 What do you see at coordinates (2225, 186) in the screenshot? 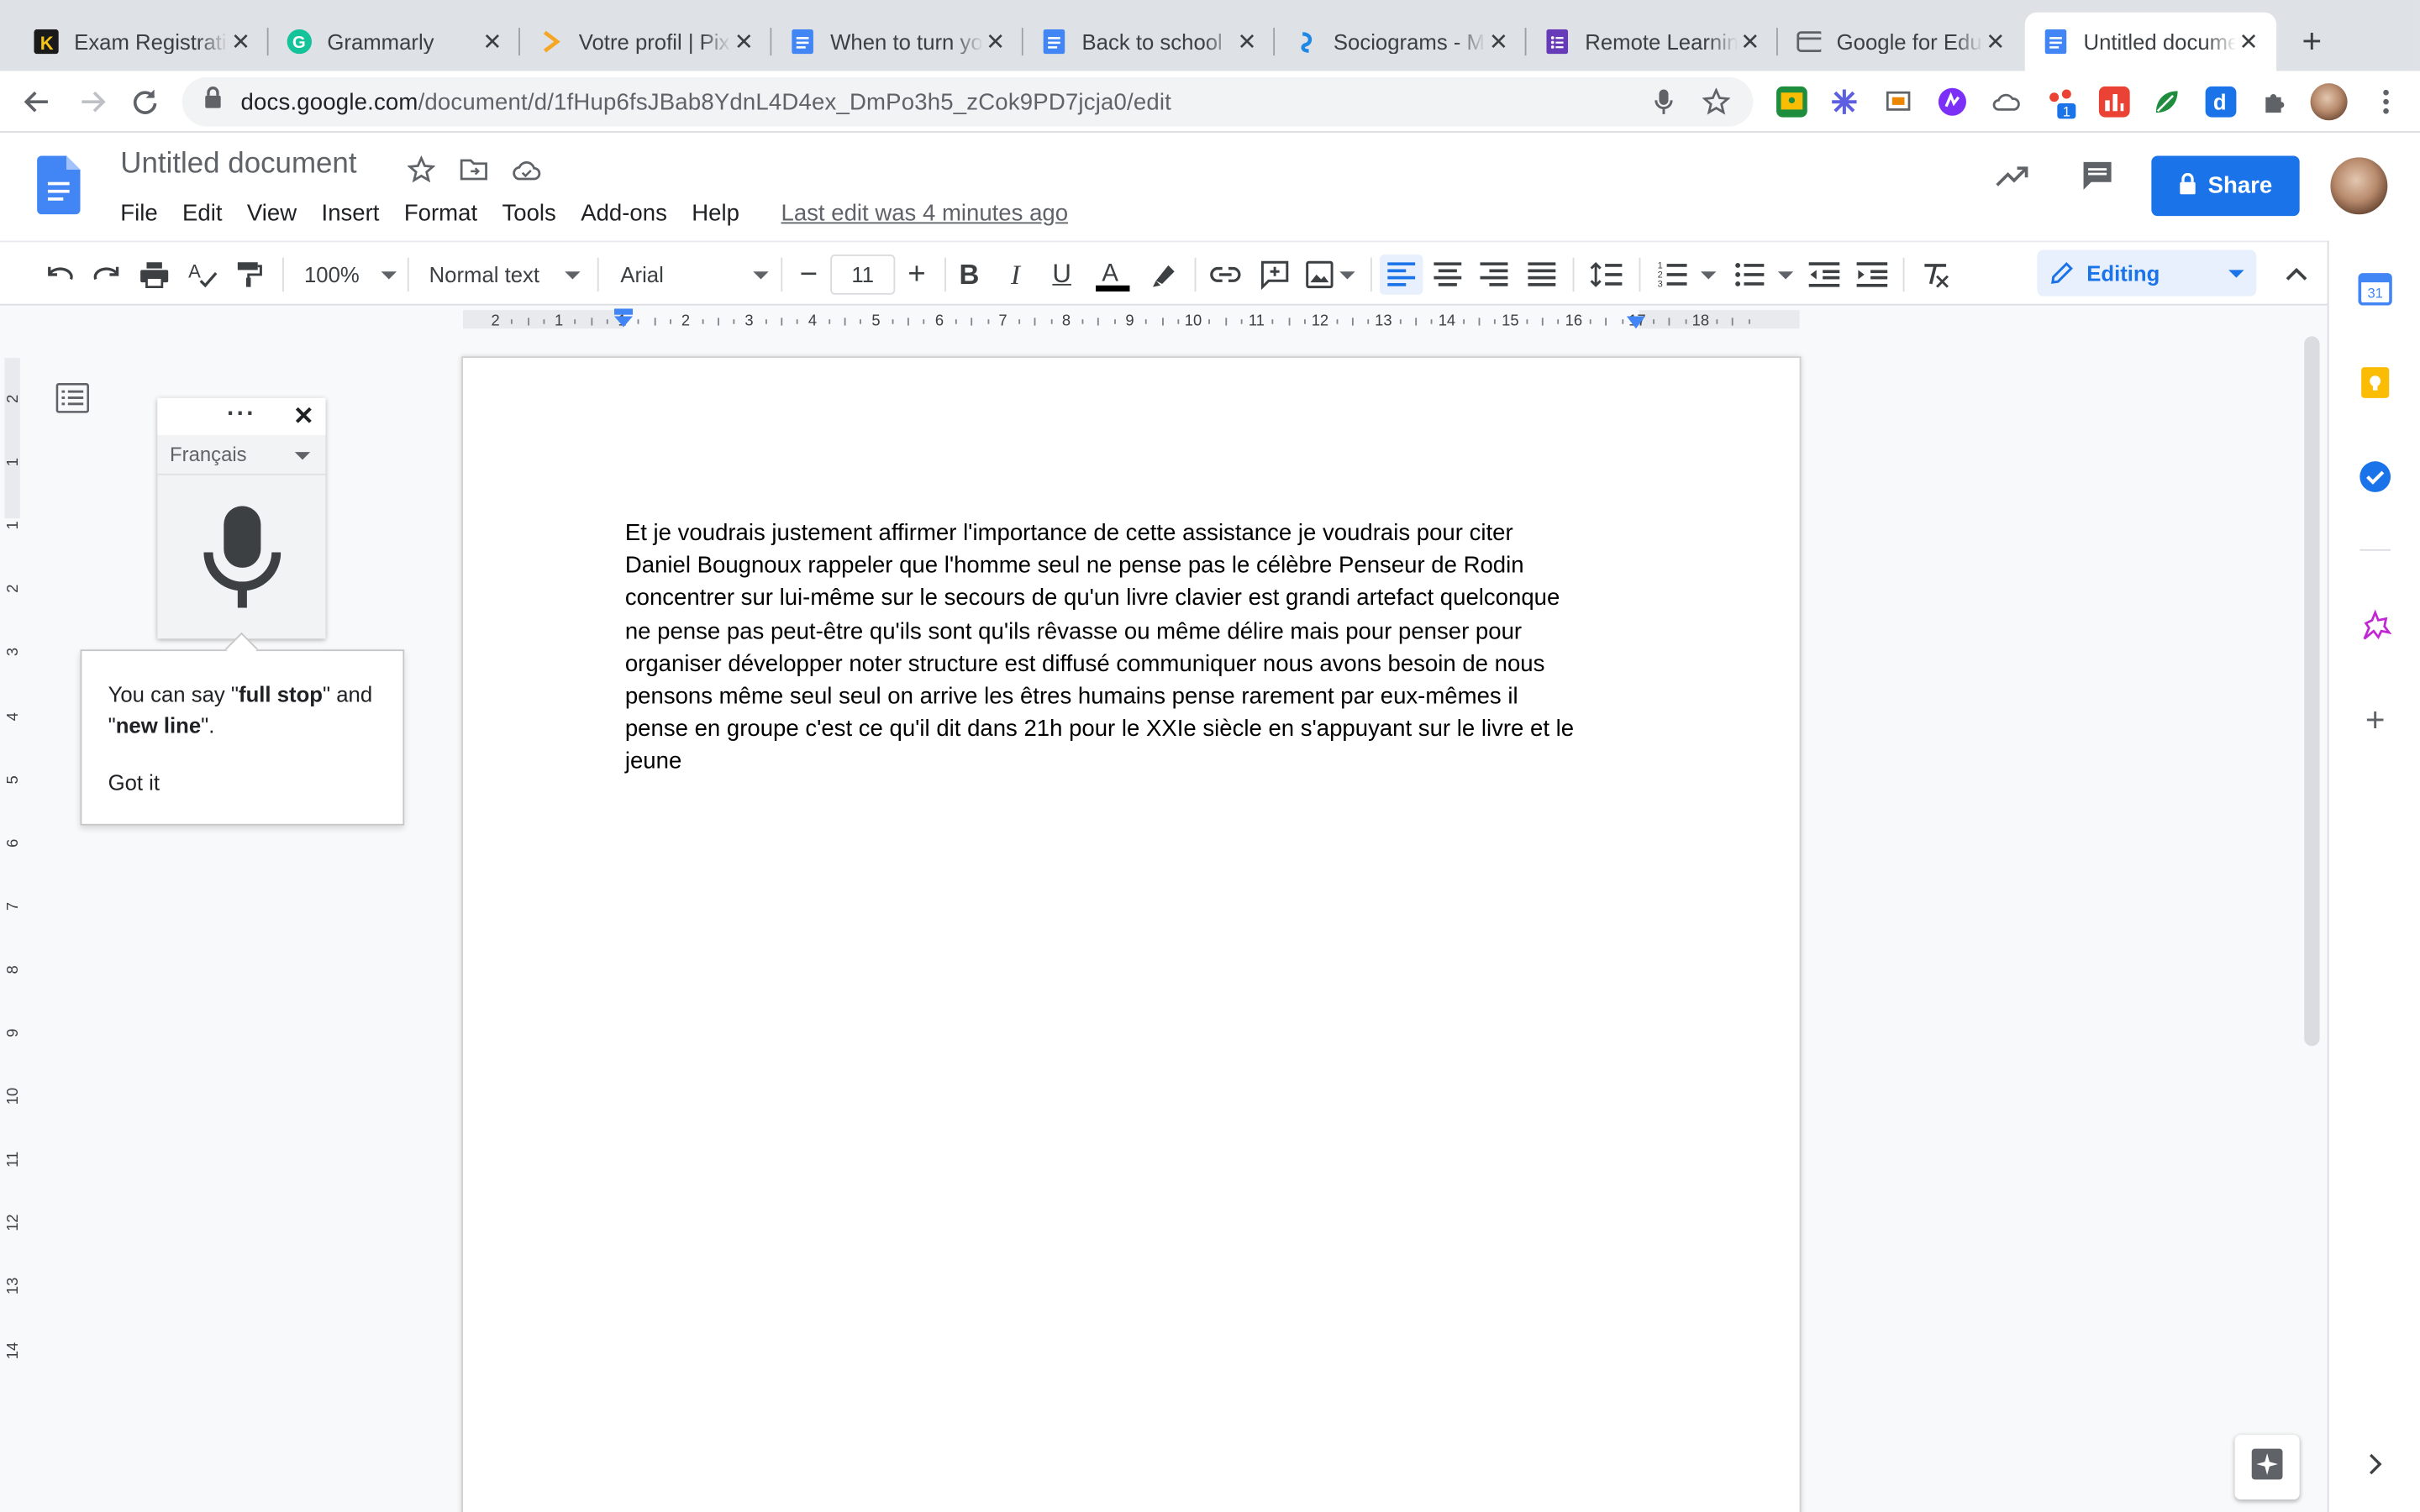
I see `share-button: Share` at bounding box center [2225, 186].